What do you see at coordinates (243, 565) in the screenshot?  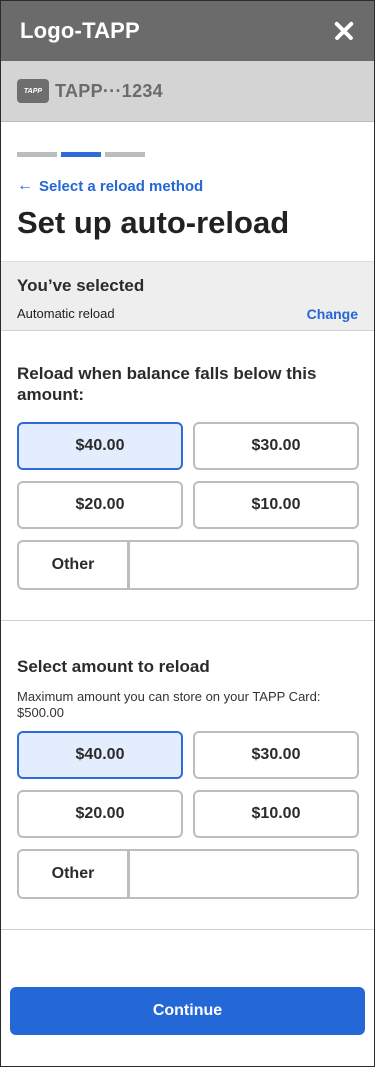 I see `threshold-other-input` at bounding box center [243, 565].